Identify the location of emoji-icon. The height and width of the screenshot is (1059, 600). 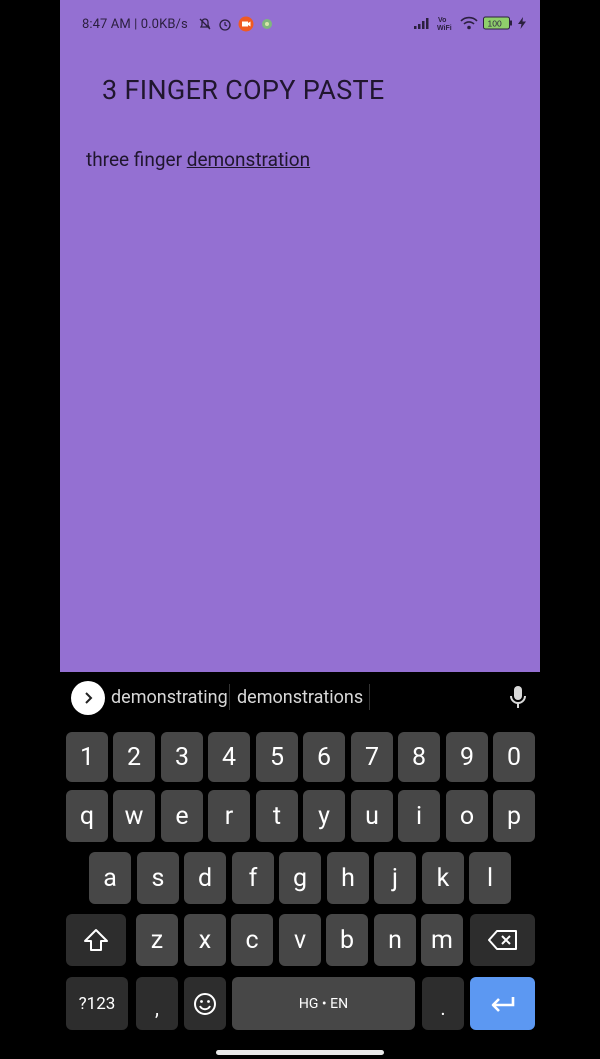
(205, 1003).